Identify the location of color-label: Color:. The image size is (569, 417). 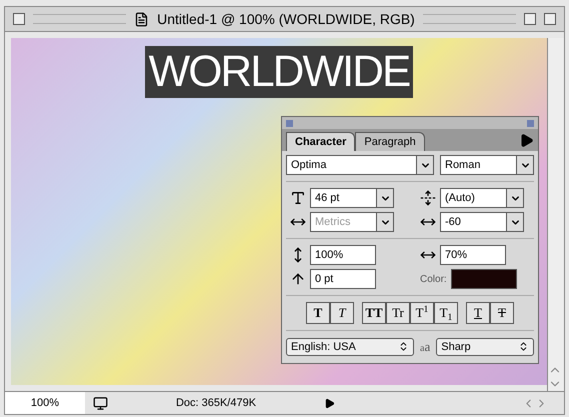
(433, 279).